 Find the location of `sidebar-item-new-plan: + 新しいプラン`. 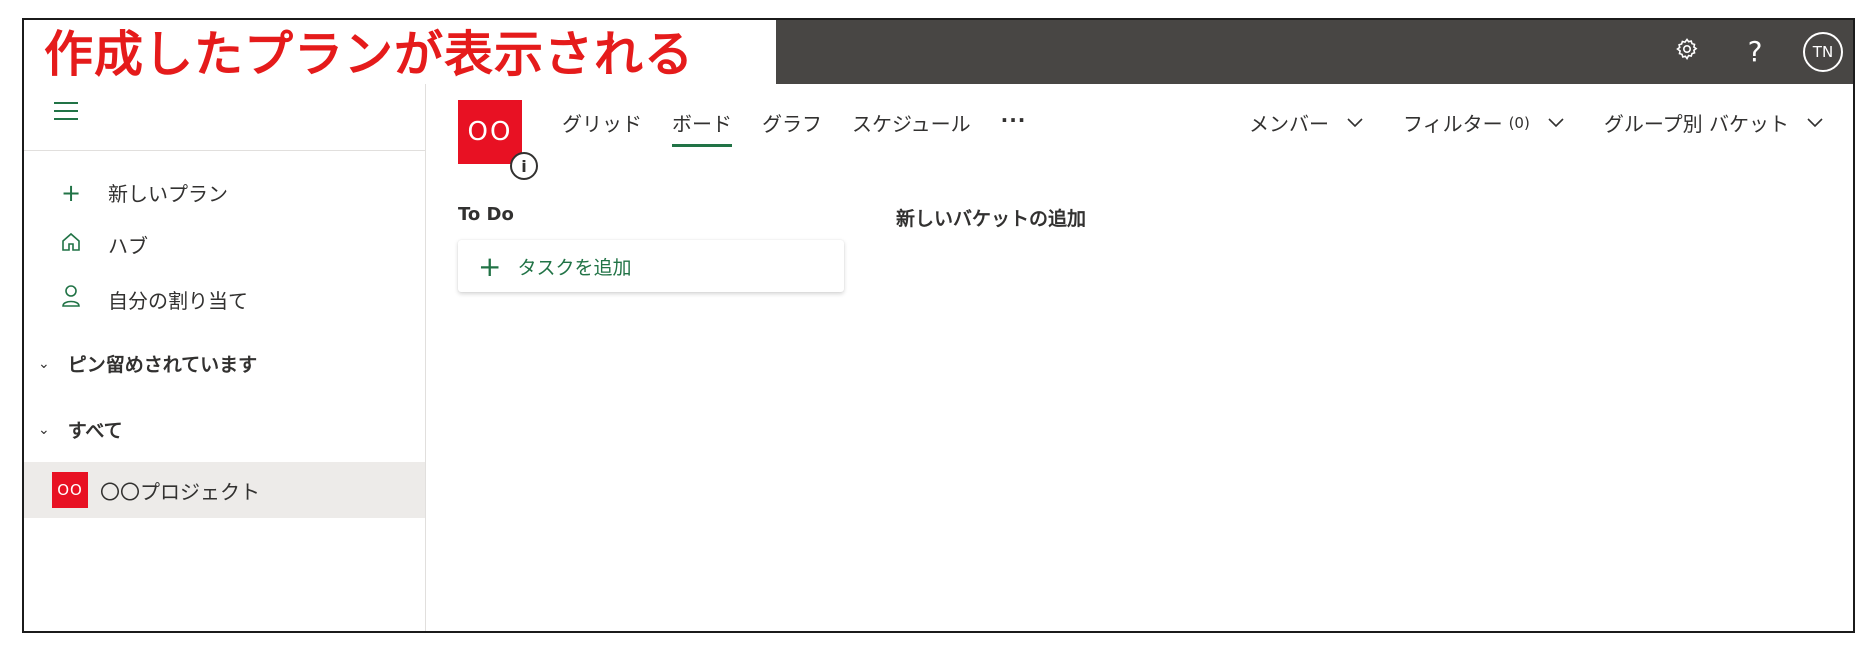

sidebar-item-new-plan: + 新しいプラン is located at coordinates (141, 192).